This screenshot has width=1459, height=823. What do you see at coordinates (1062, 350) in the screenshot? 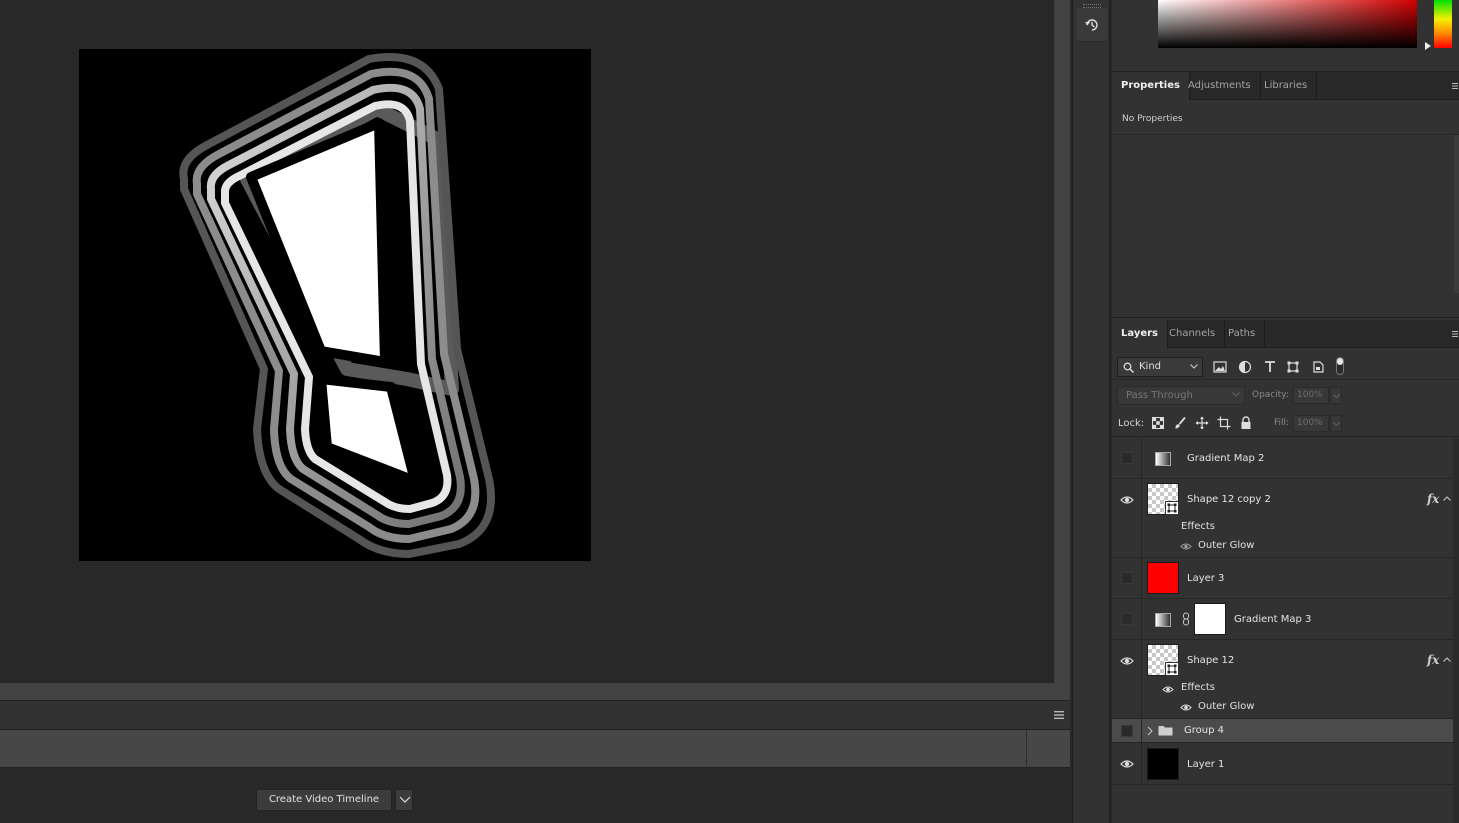
I see `canvas-vertical-scrollbar` at bounding box center [1062, 350].